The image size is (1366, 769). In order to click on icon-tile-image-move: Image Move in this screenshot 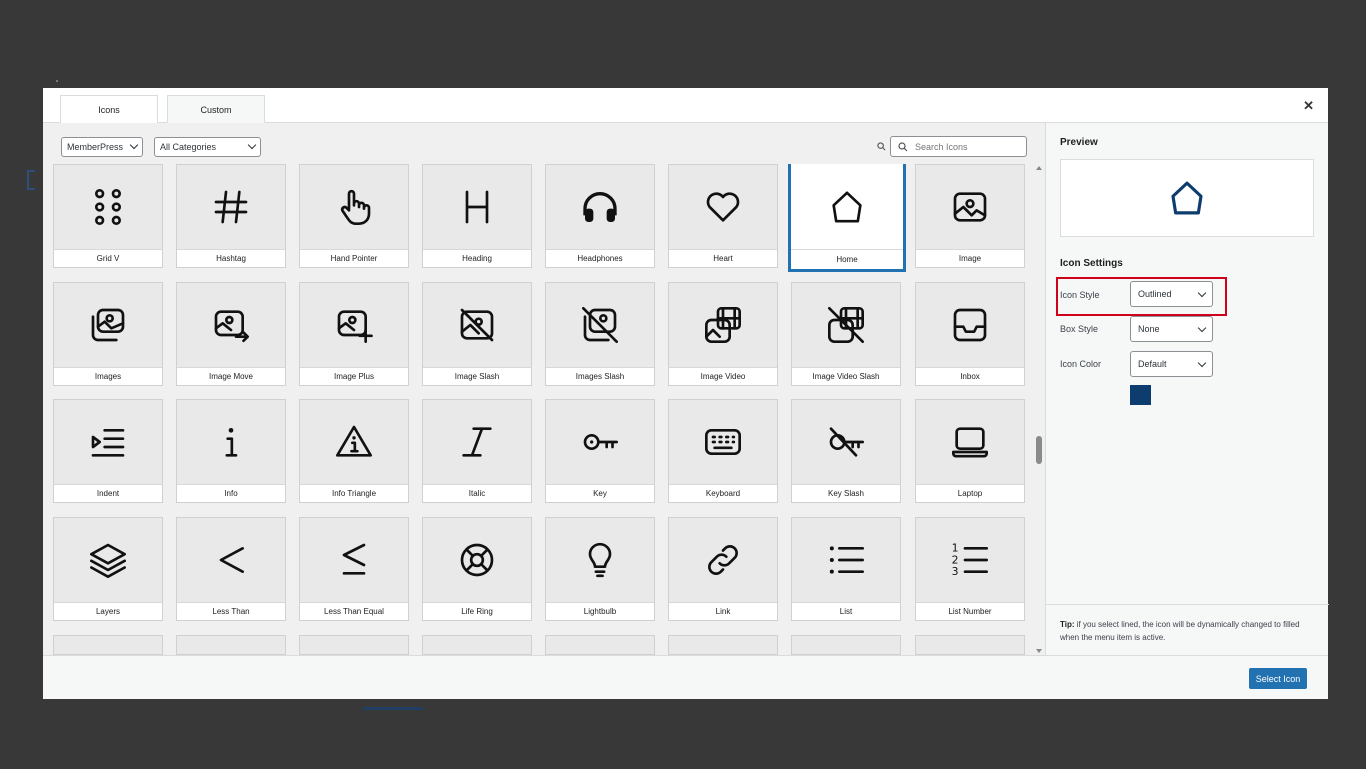, I will do `click(231, 334)`.